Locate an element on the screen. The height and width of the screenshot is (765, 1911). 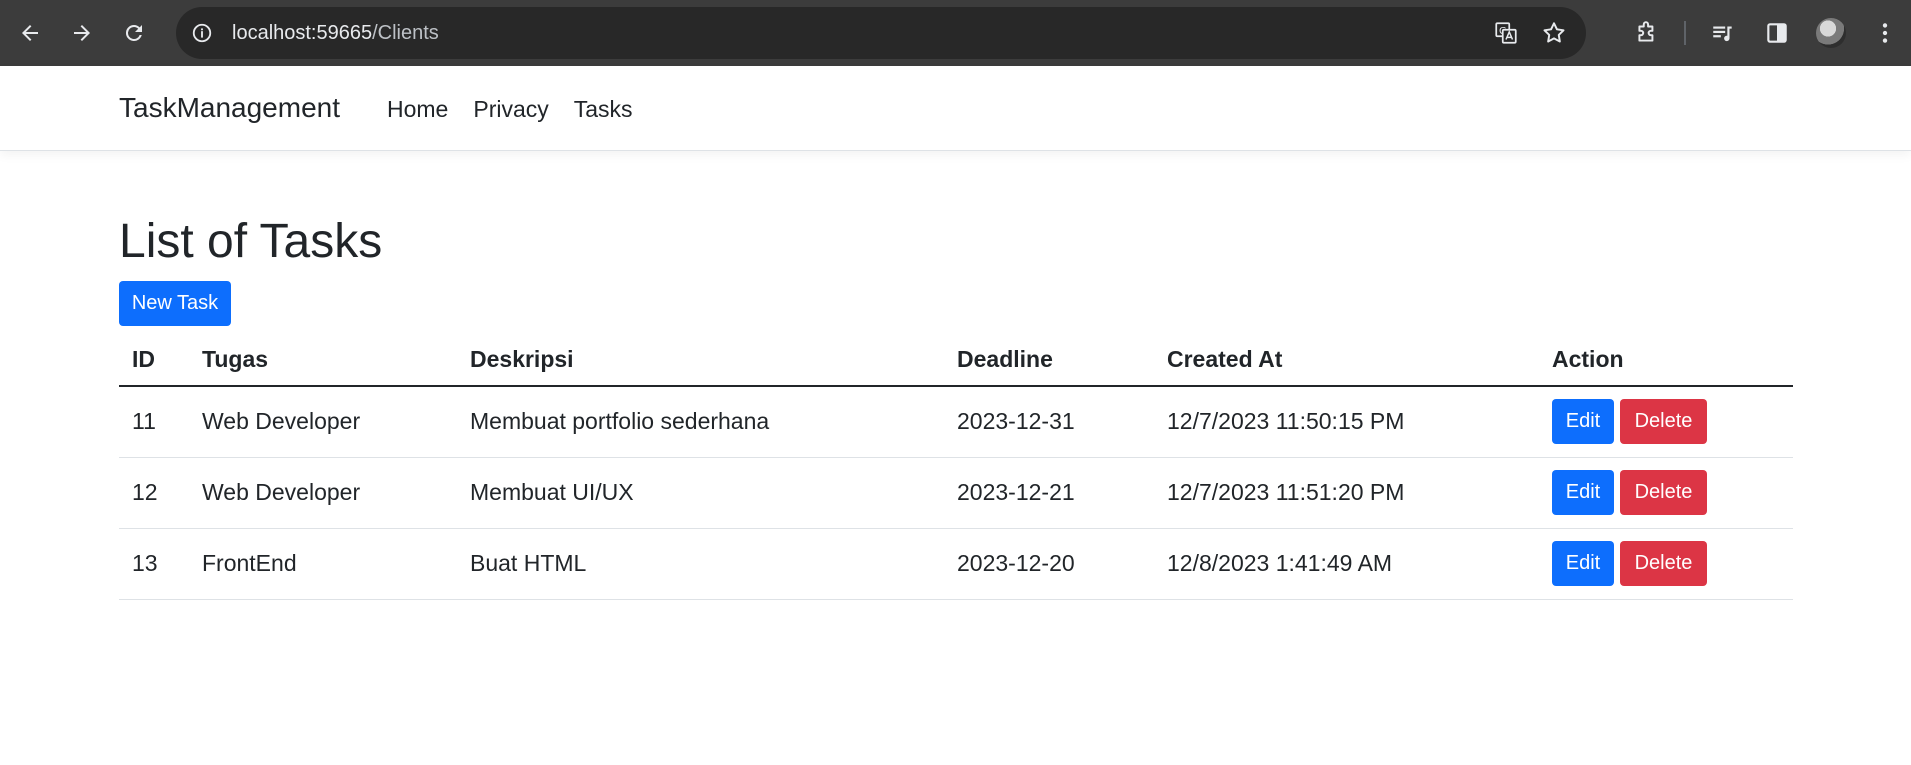
cell-deskripsi: Membuat portfolio sederhana is located at coordinates (700, 422).